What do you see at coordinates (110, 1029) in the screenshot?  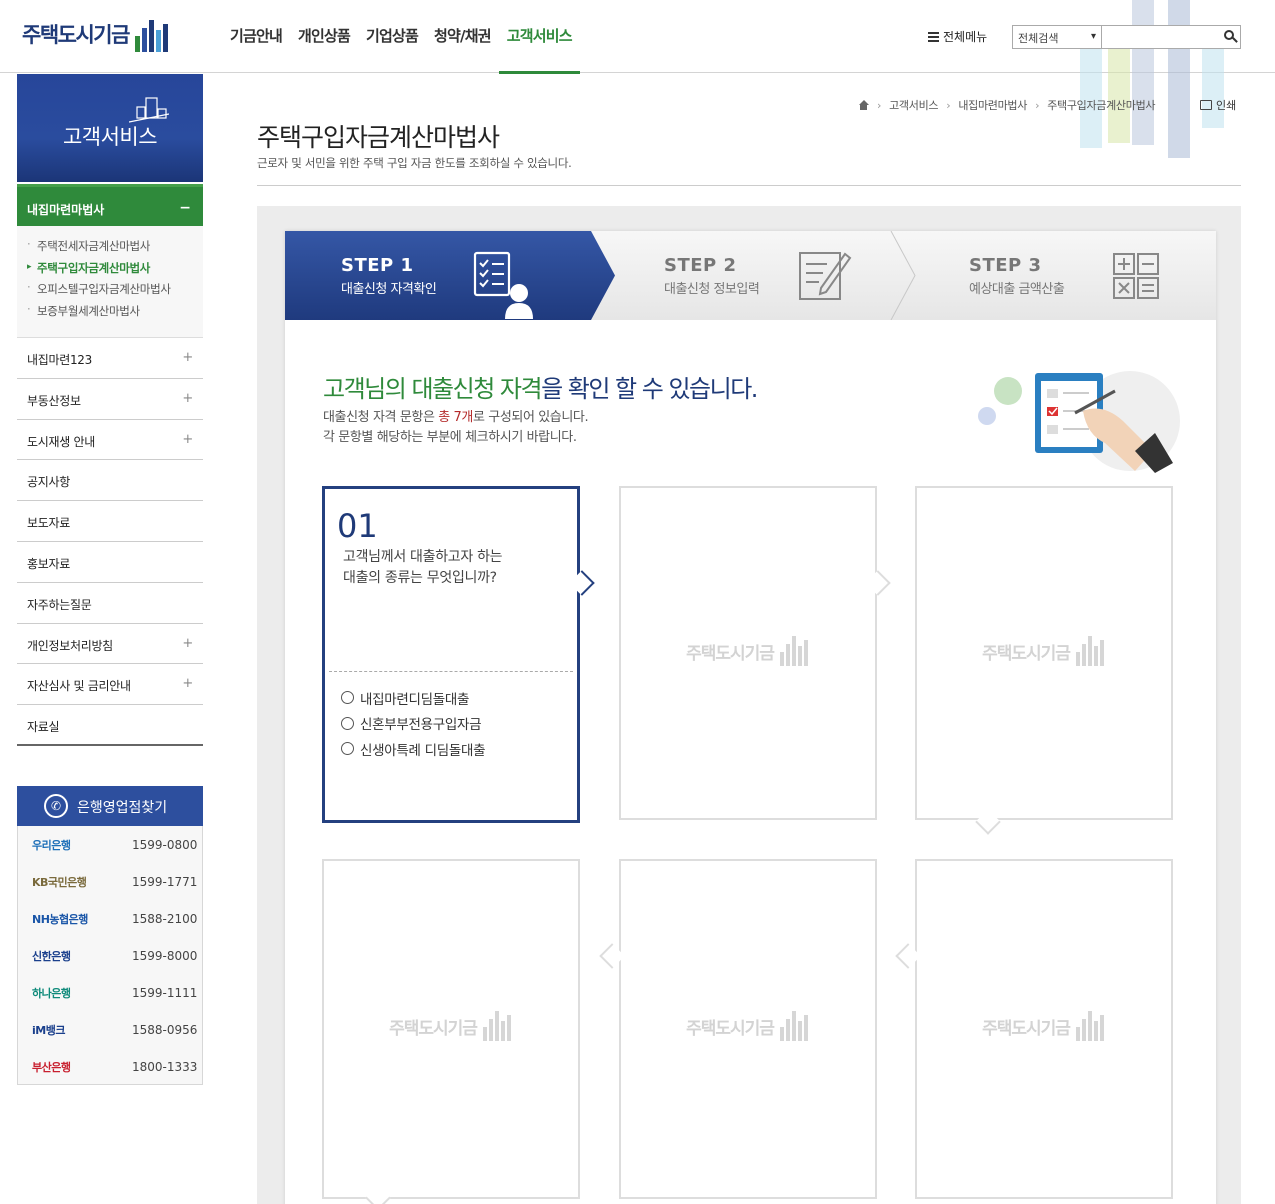 I see `bank-row: iM뱅크 1588-0956` at bounding box center [110, 1029].